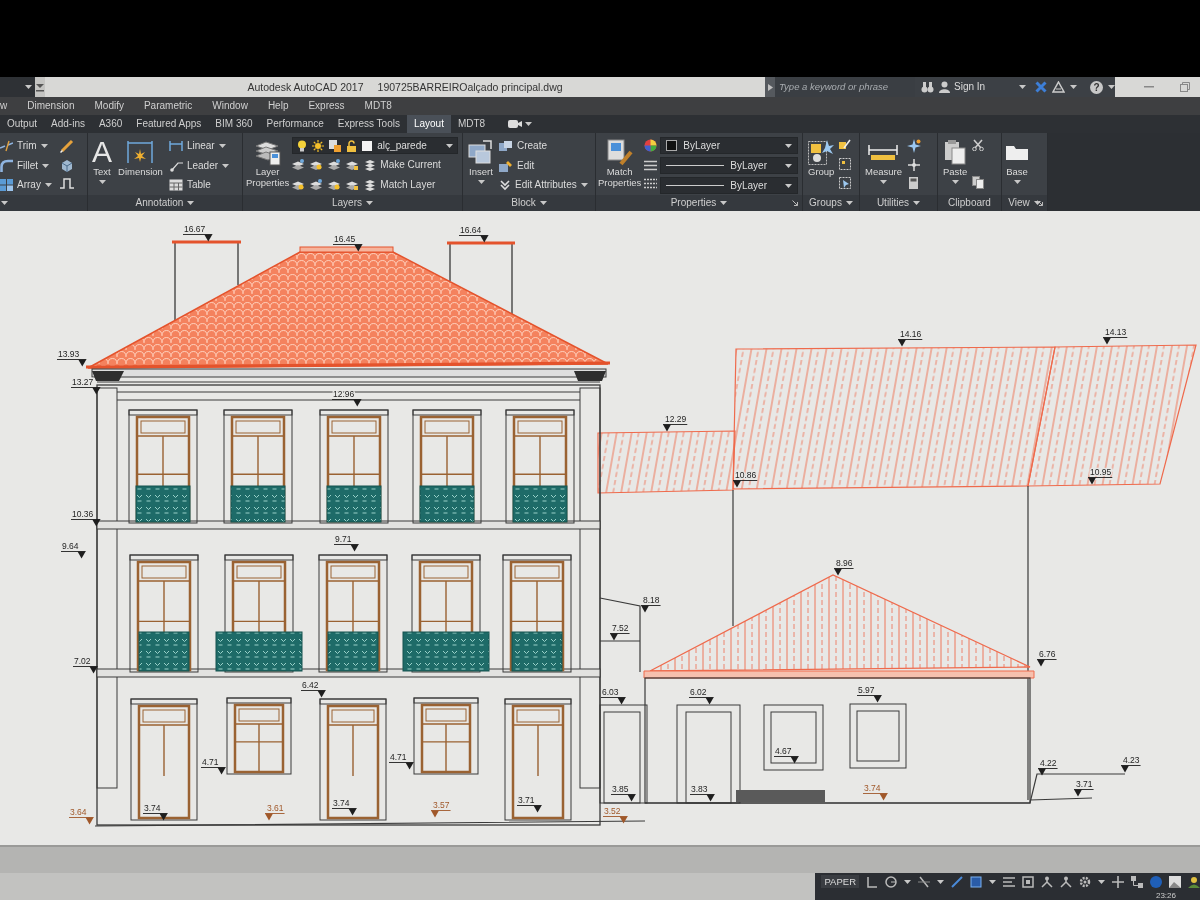  What do you see at coordinates (199, 146) in the screenshot?
I see `ribbon-button: Linear` at bounding box center [199, 146].